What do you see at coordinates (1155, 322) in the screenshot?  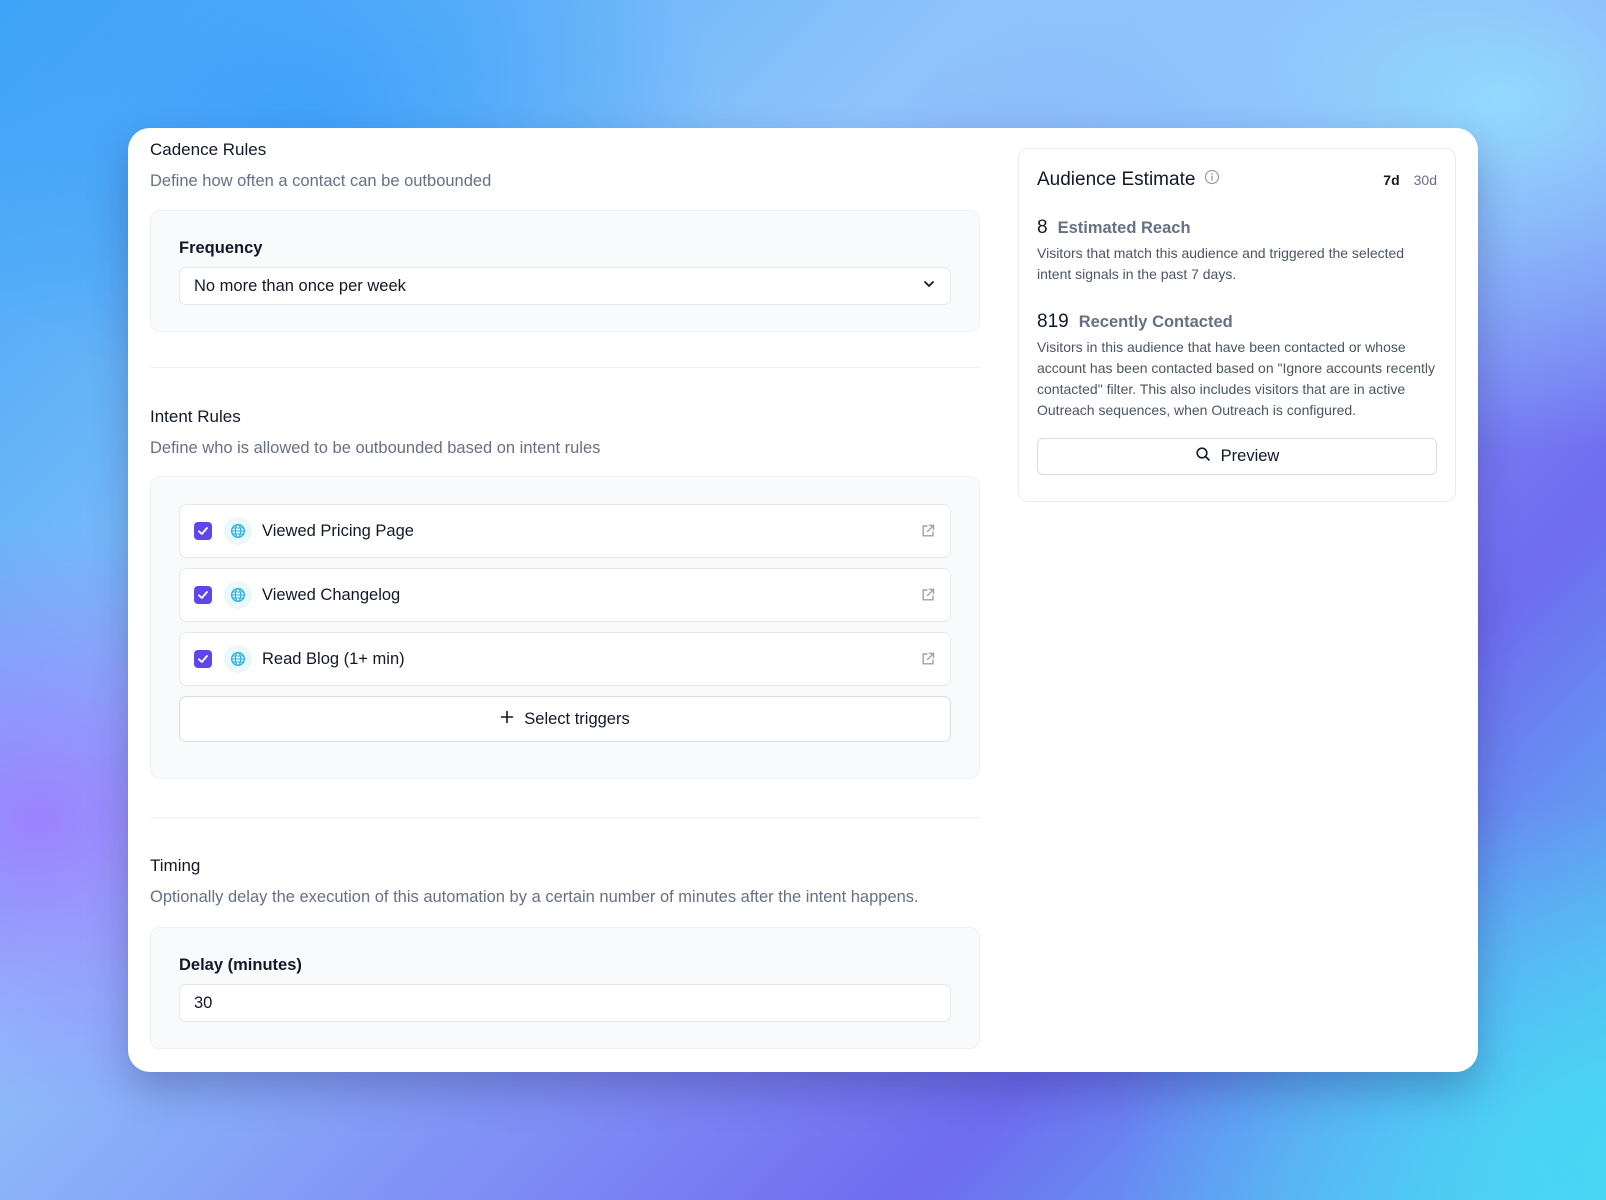 I see `recently-contacted-label: Recently Contacted` at bounding box center [1155, 322].